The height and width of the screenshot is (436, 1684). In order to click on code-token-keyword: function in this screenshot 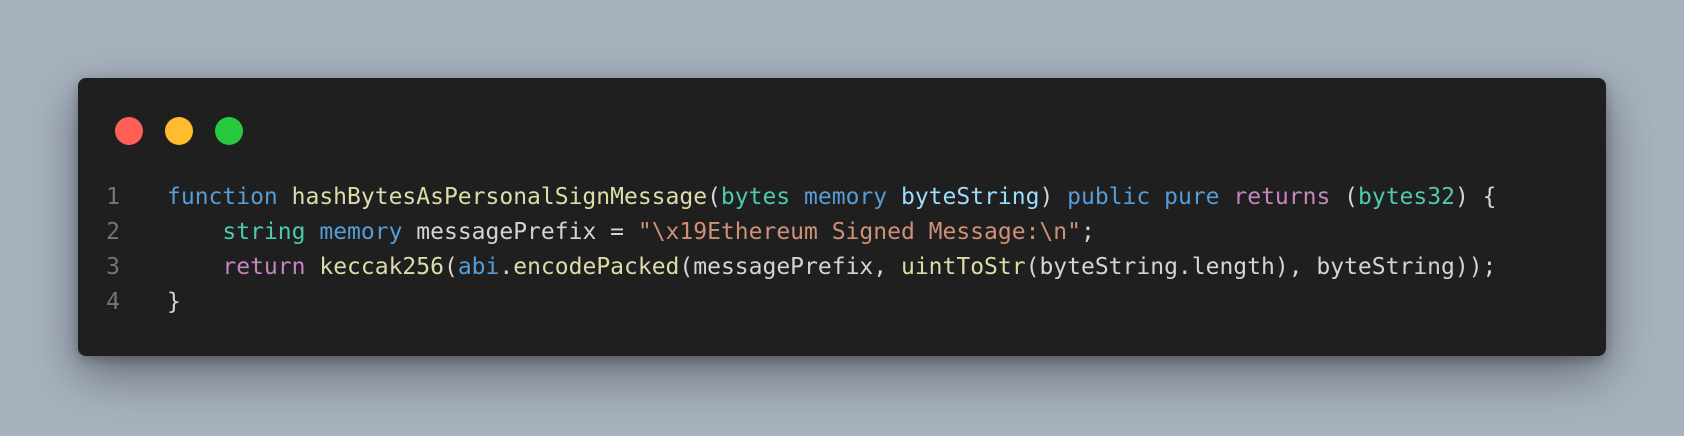, I will do `click(222, 197)`.